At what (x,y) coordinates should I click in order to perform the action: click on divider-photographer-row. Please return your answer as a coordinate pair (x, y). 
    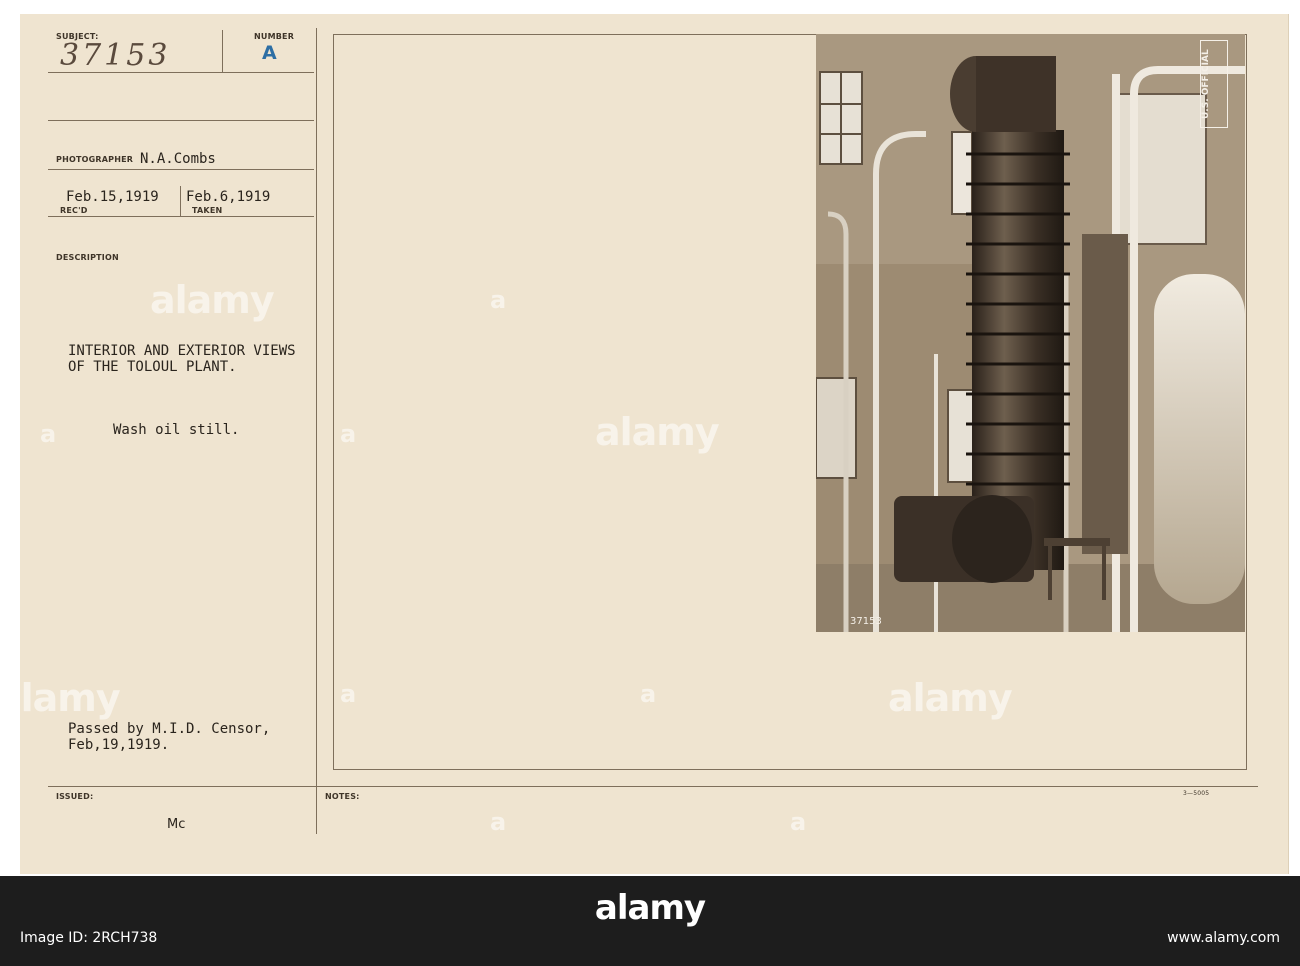
    Looking at the image, I should click on (181, 169).